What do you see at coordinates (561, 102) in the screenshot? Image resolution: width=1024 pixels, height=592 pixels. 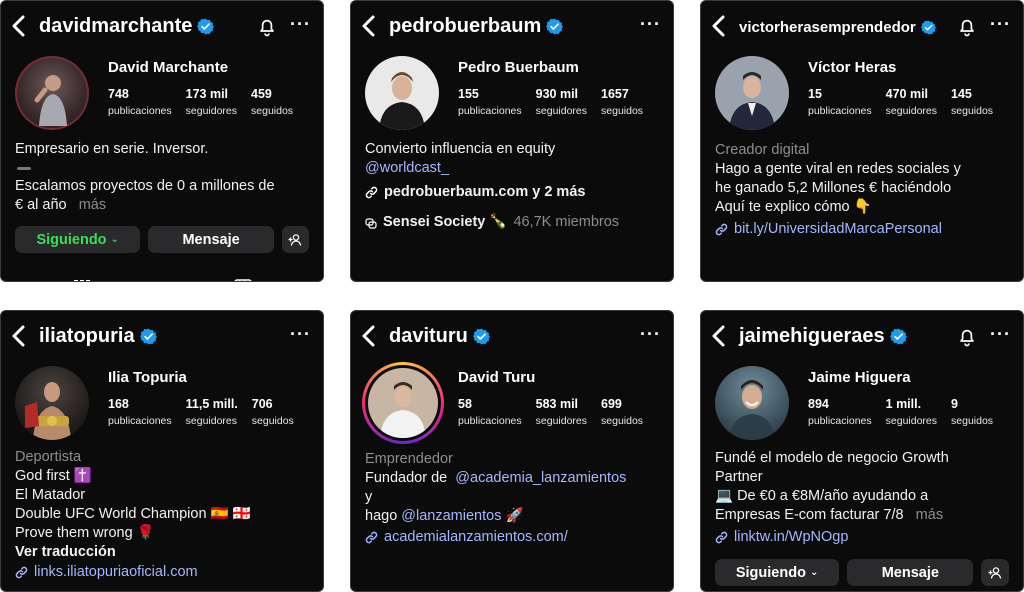 I see `stat-followers: 930 mil seguidores` at bounding box center [561, 102].